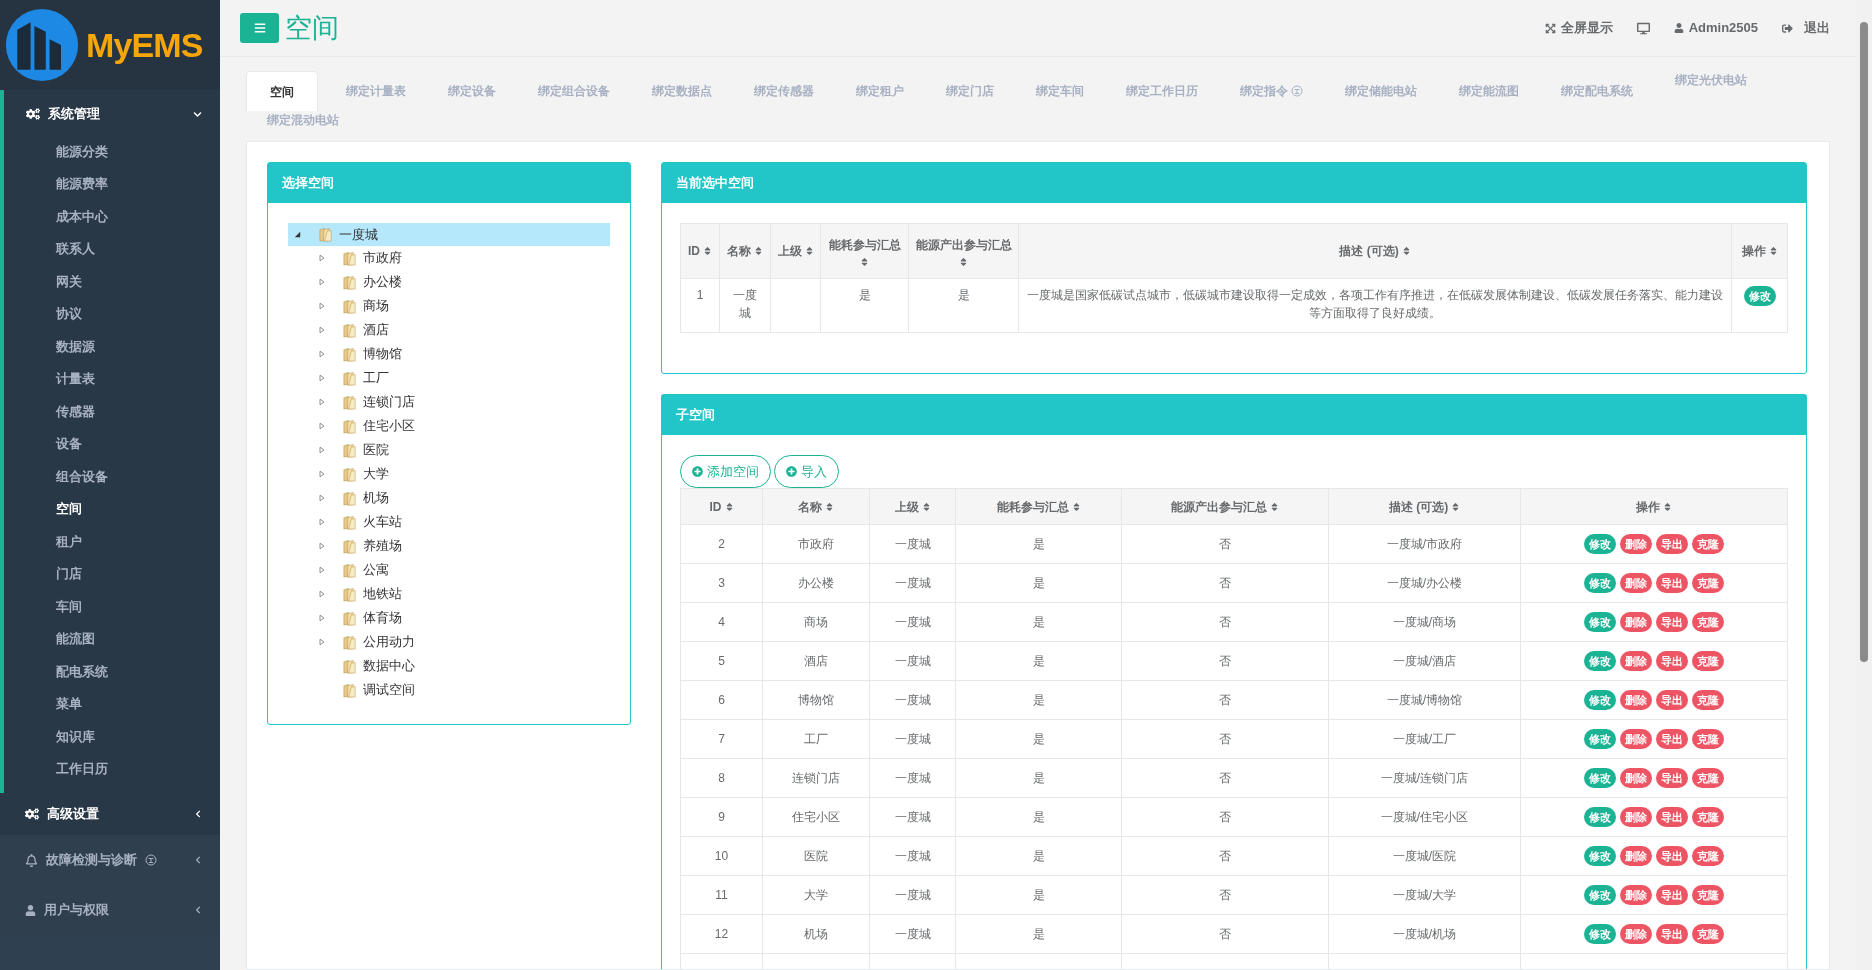 This screenshot has height=970, width=1872. What do you see at coordinates (382, 282) in the screenshot?
I see `tree-label: 办公楼` at bounding box center [382, 282].